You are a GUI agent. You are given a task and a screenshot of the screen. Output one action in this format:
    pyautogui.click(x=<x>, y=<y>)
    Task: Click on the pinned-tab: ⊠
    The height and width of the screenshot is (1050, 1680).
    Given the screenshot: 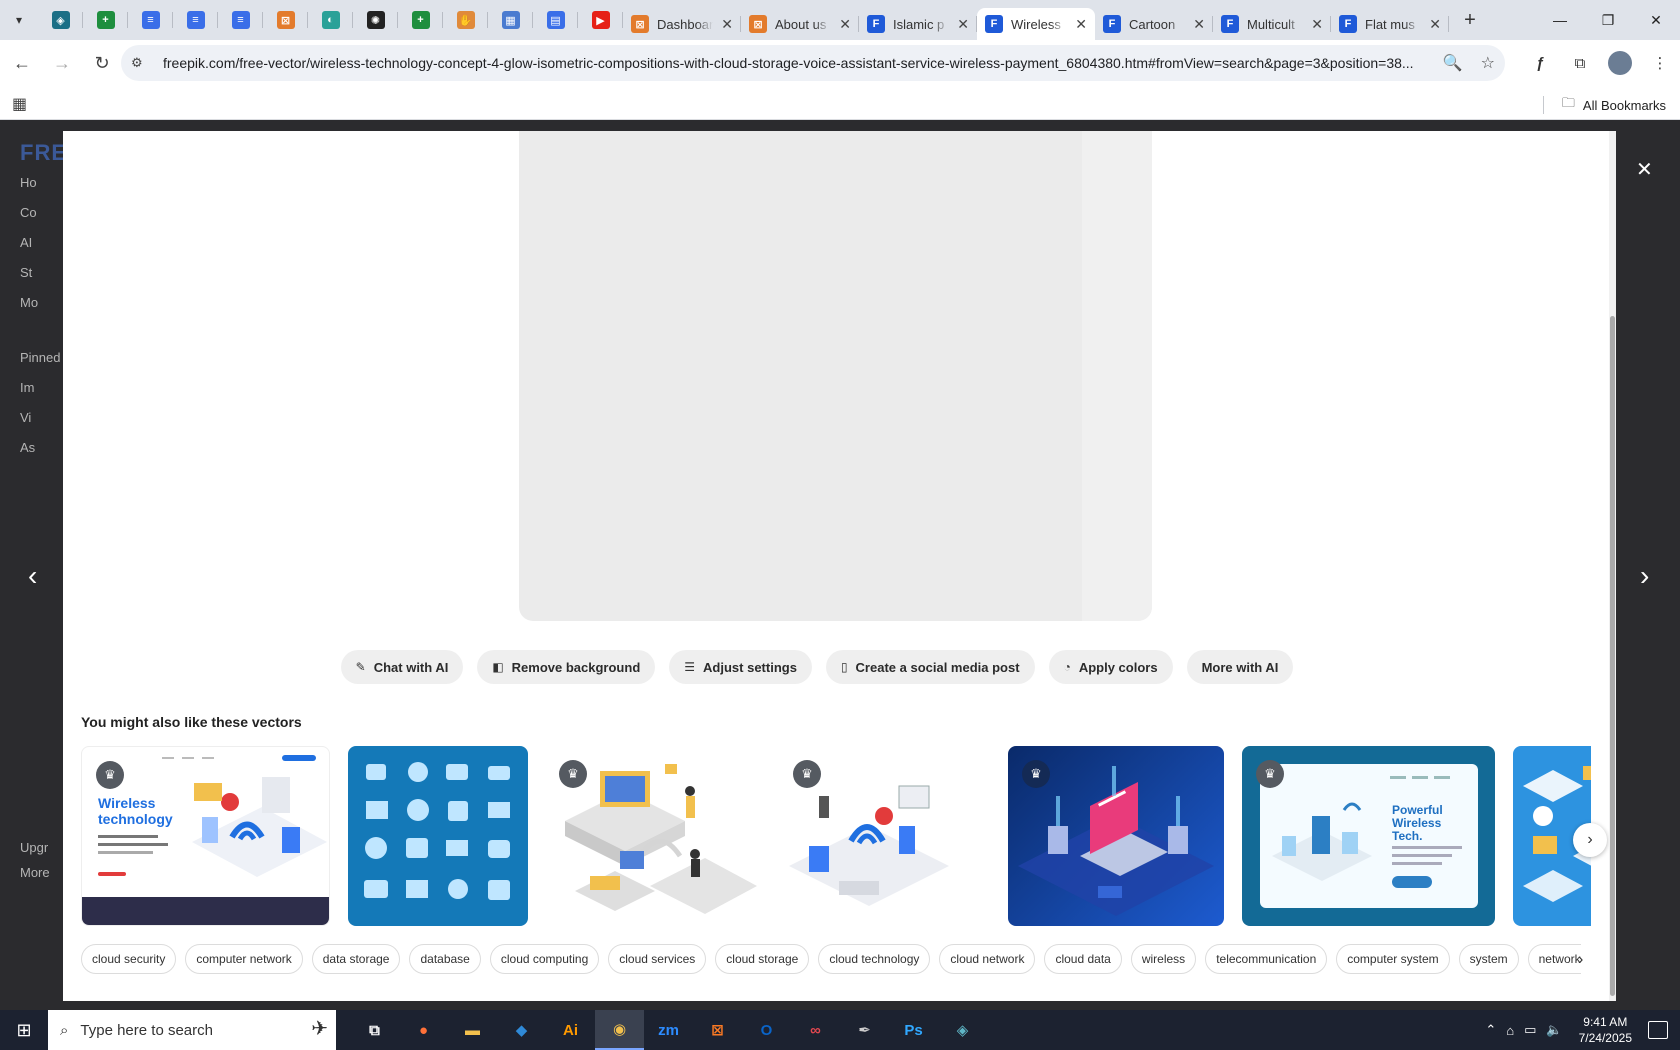 What is the action you would take?
    pyautogui.click(x=285, y=20)
    